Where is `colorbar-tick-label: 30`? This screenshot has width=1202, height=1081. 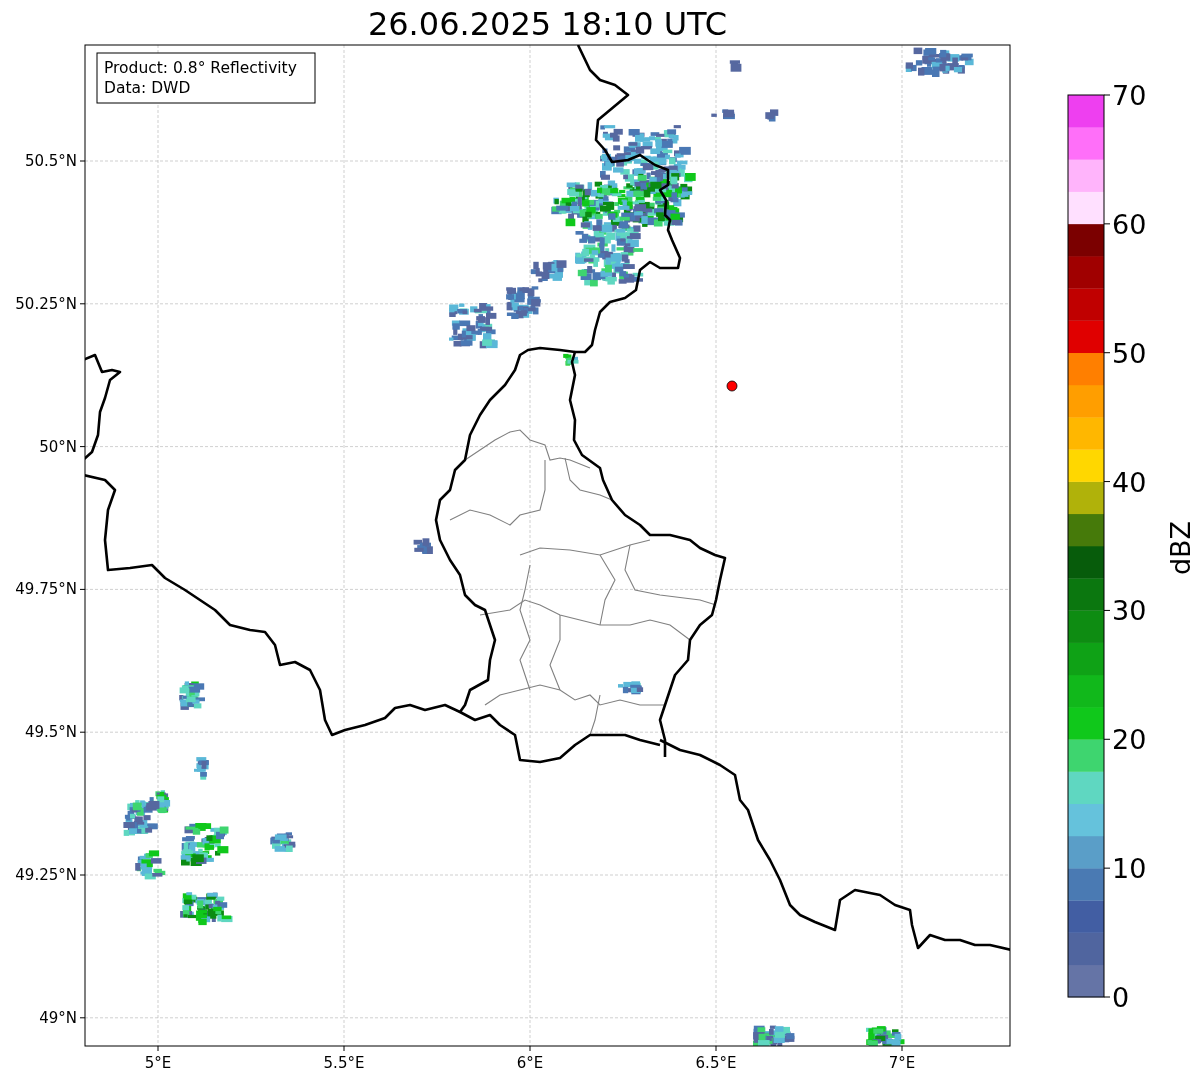 colorbar-tick-label: 30 is located at coordinates (1129, 611).